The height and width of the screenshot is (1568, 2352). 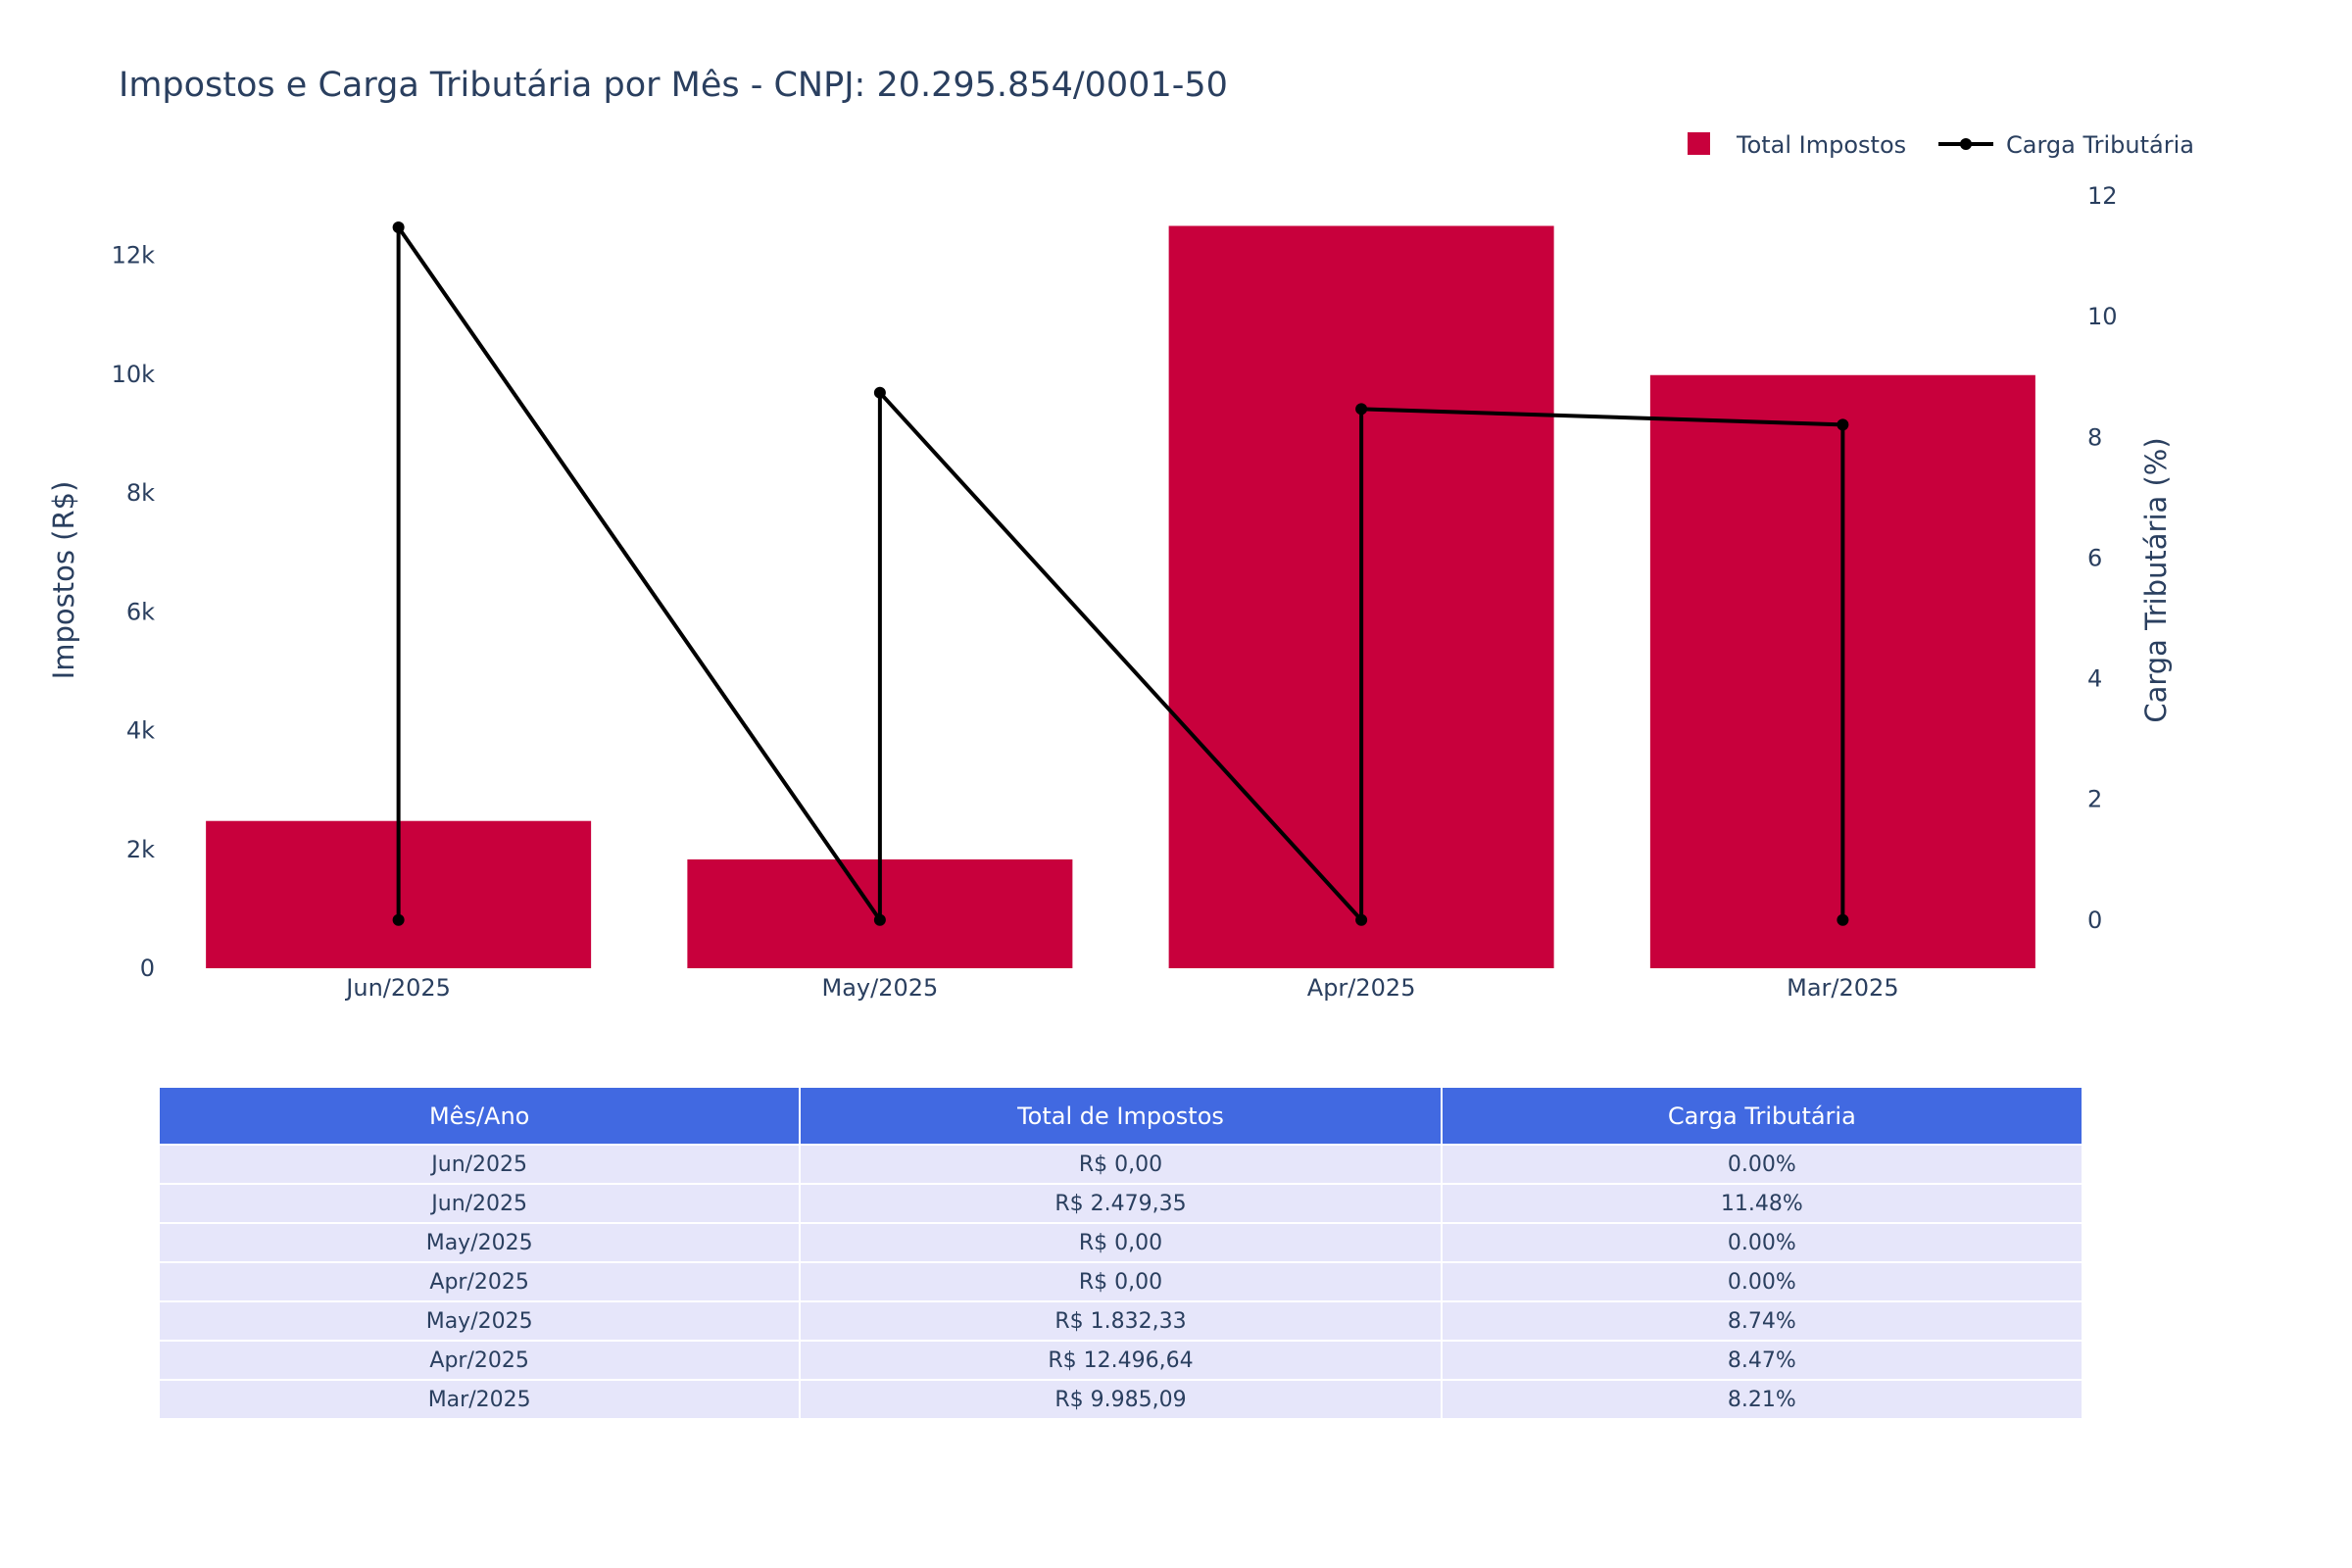 I want to click on table-cell: 8.47%, so click(x=1762, y=1360).